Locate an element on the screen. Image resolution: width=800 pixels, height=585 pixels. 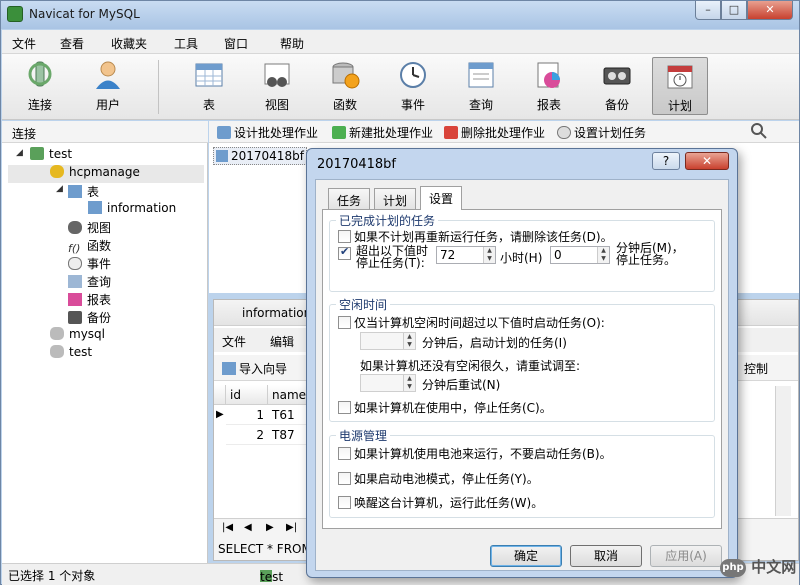
design-batch-job-button: 设计批处理作业 is located at coordinates (267, 132).